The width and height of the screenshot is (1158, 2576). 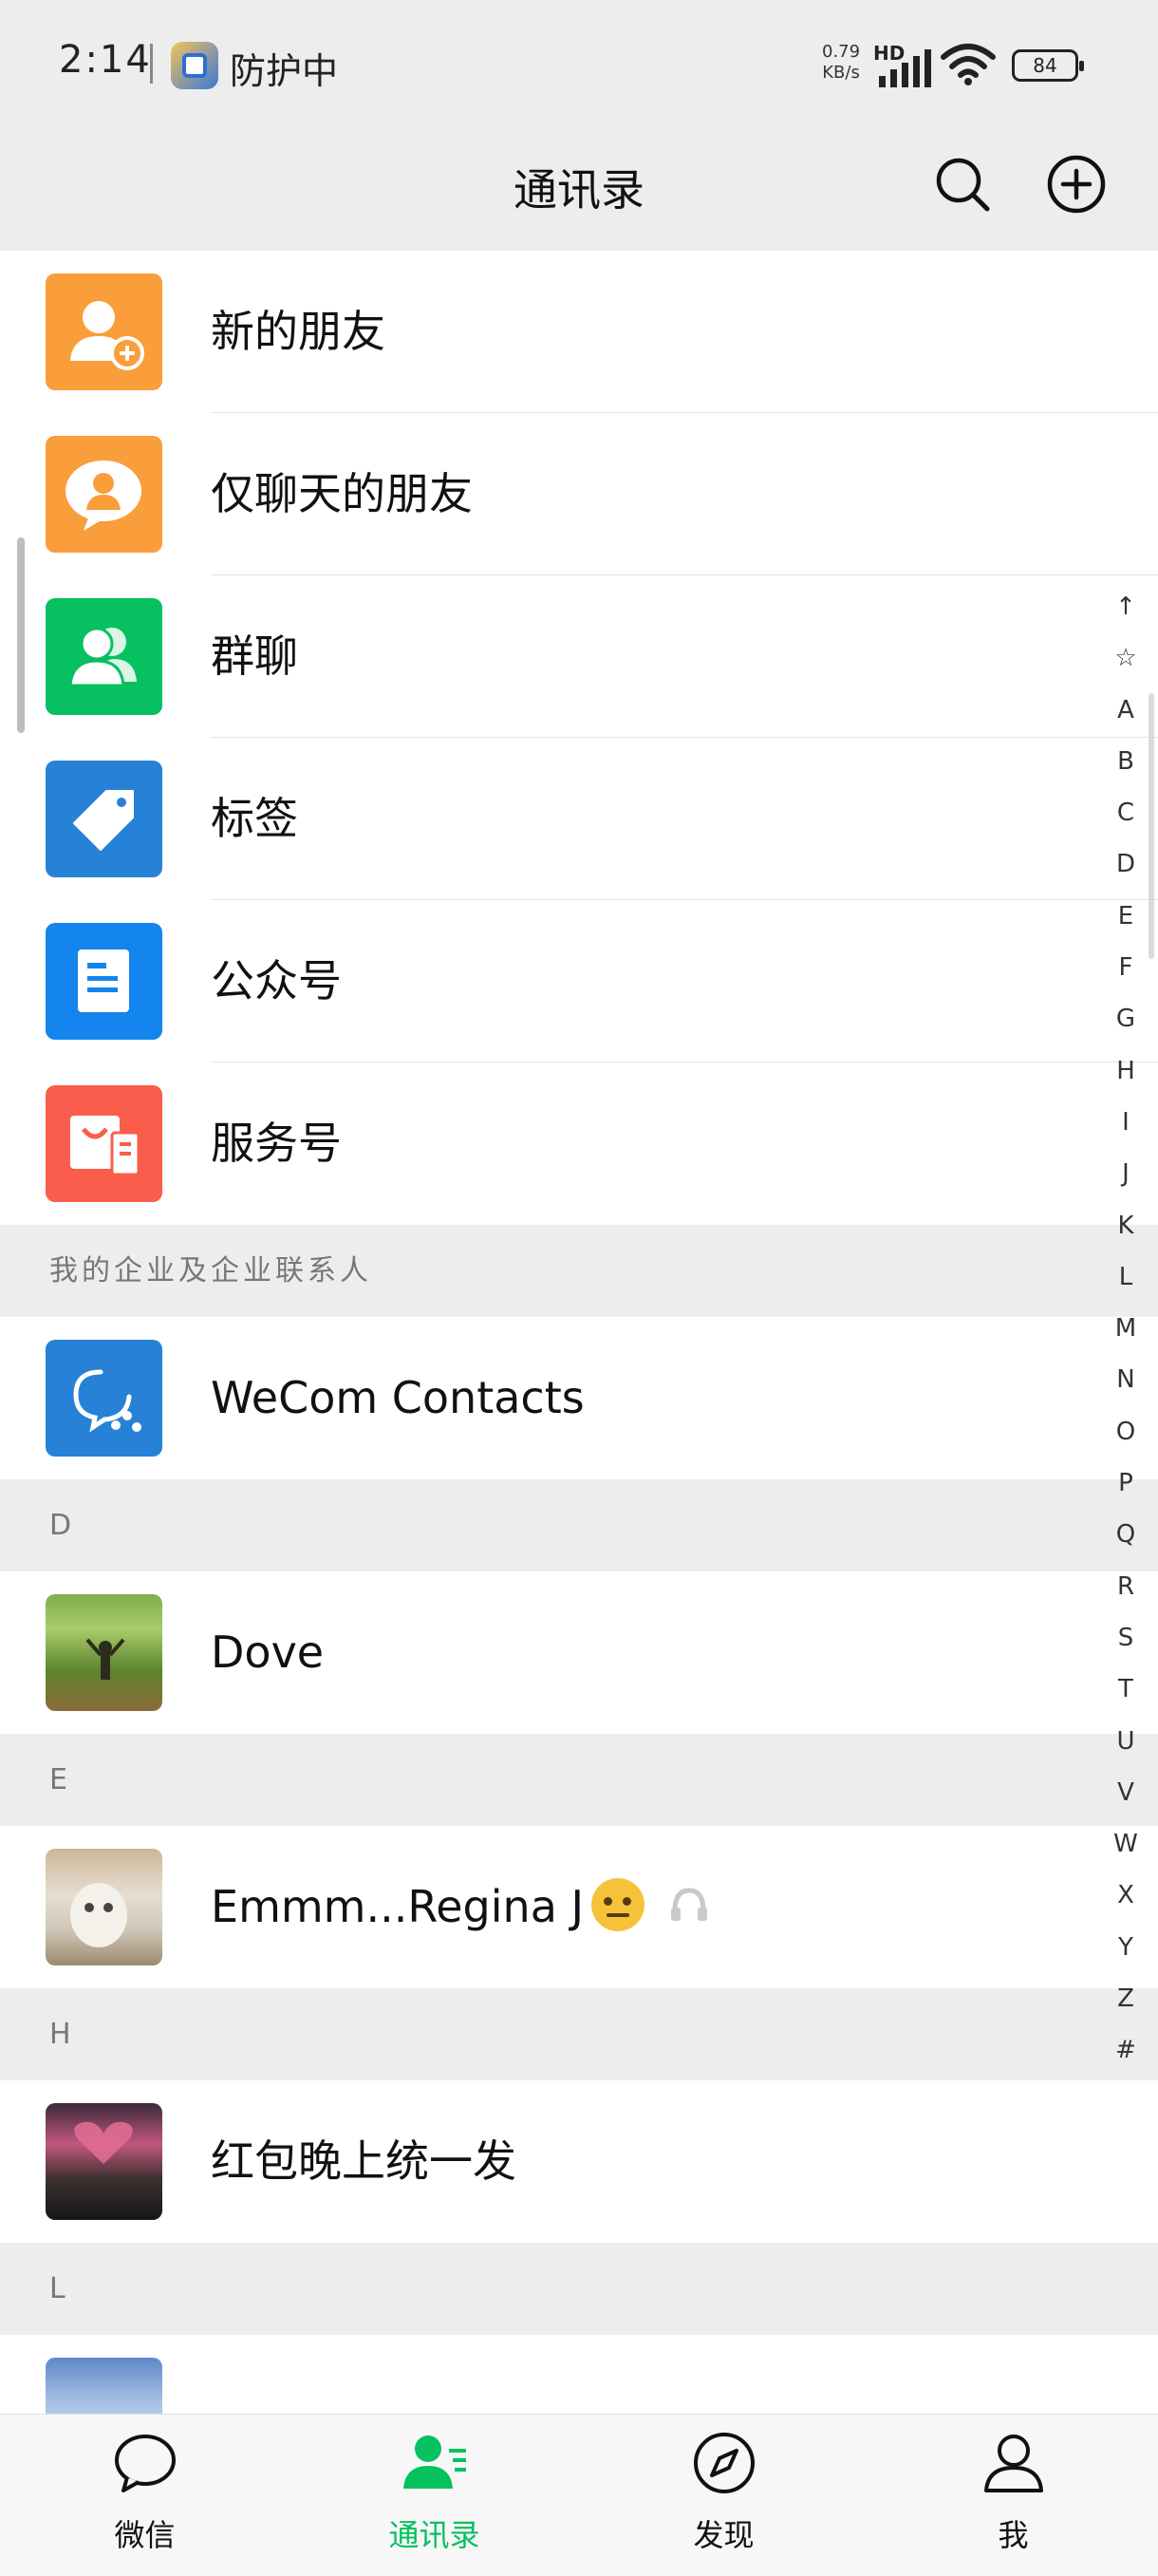 I want to click on index-item: E, so click(x=1125, y=916).